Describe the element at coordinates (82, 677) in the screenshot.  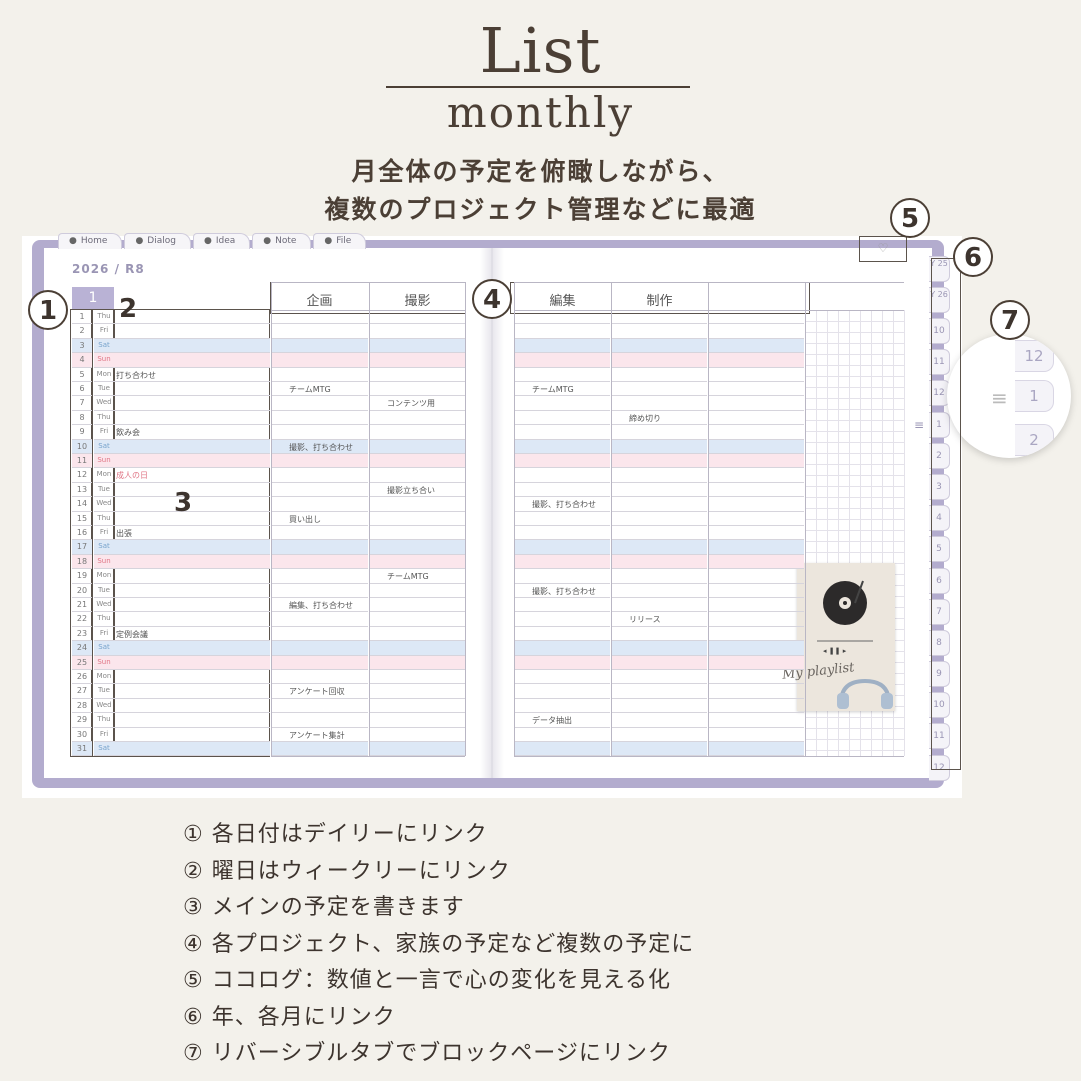
I see `day-number-cell: 26` at that location.